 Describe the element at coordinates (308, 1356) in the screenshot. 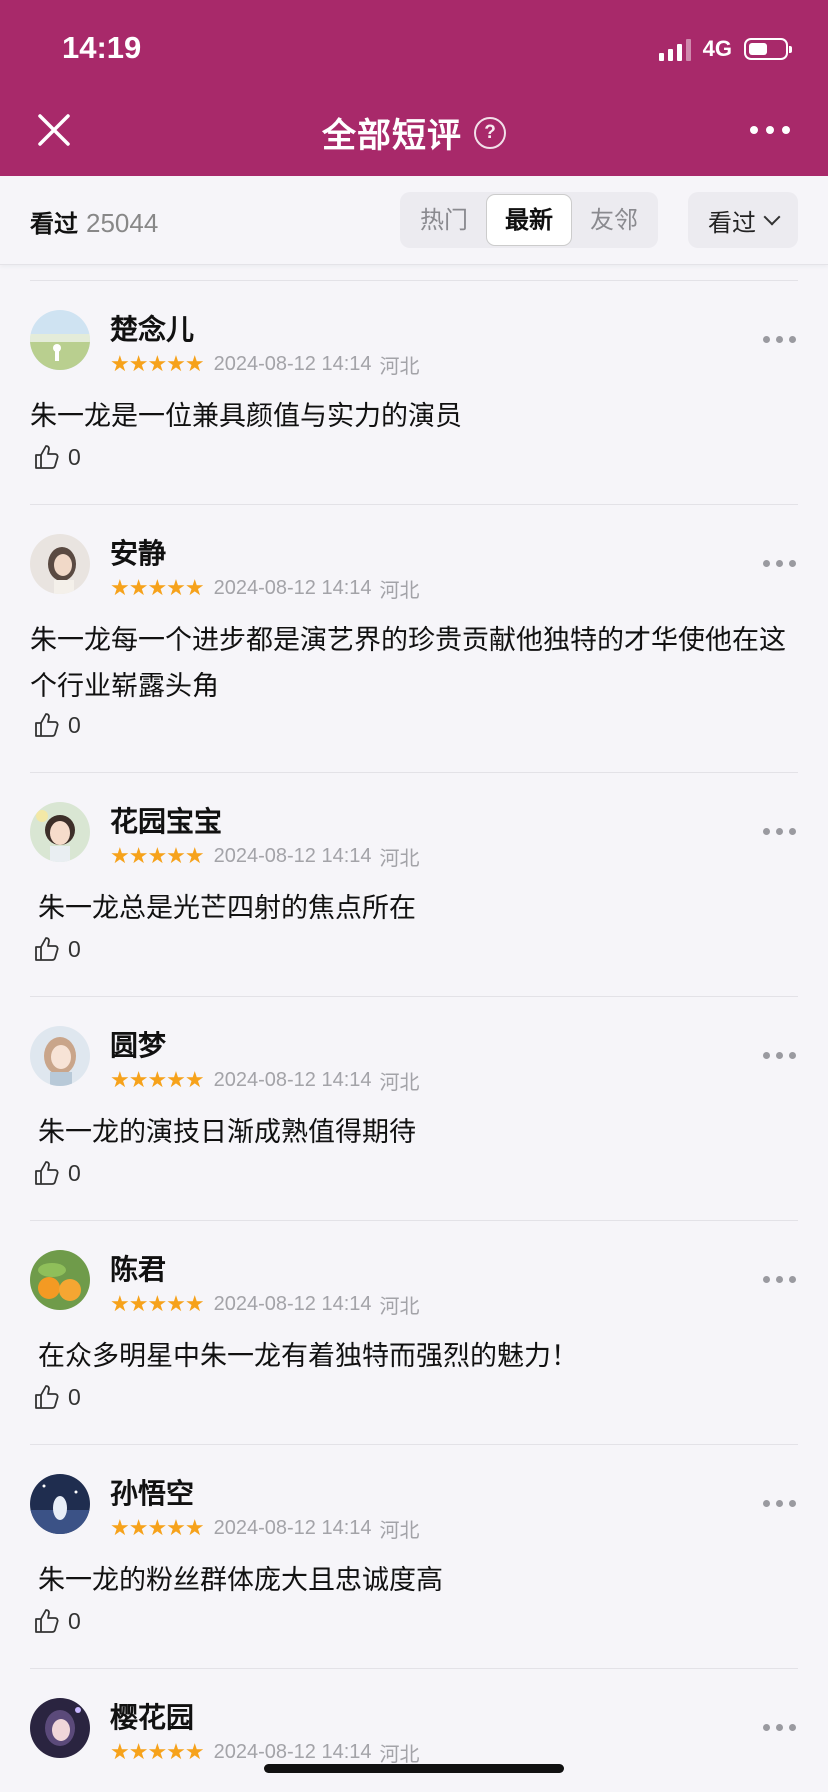

I see `review-text: 在众多明星中朱一龙有着独特而强烈的魅力！` at that location.